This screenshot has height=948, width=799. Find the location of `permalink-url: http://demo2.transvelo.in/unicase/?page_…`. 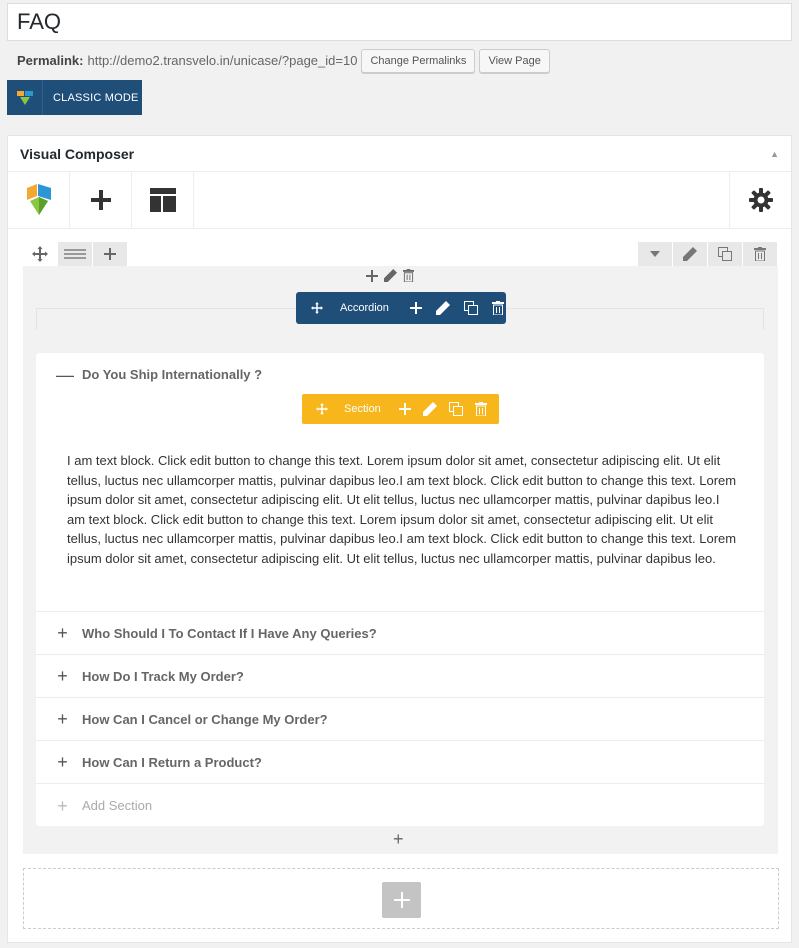

permalink-url: http://demo2.transvelo.in/unicase/?page_… is located at coordinates (222, 61).